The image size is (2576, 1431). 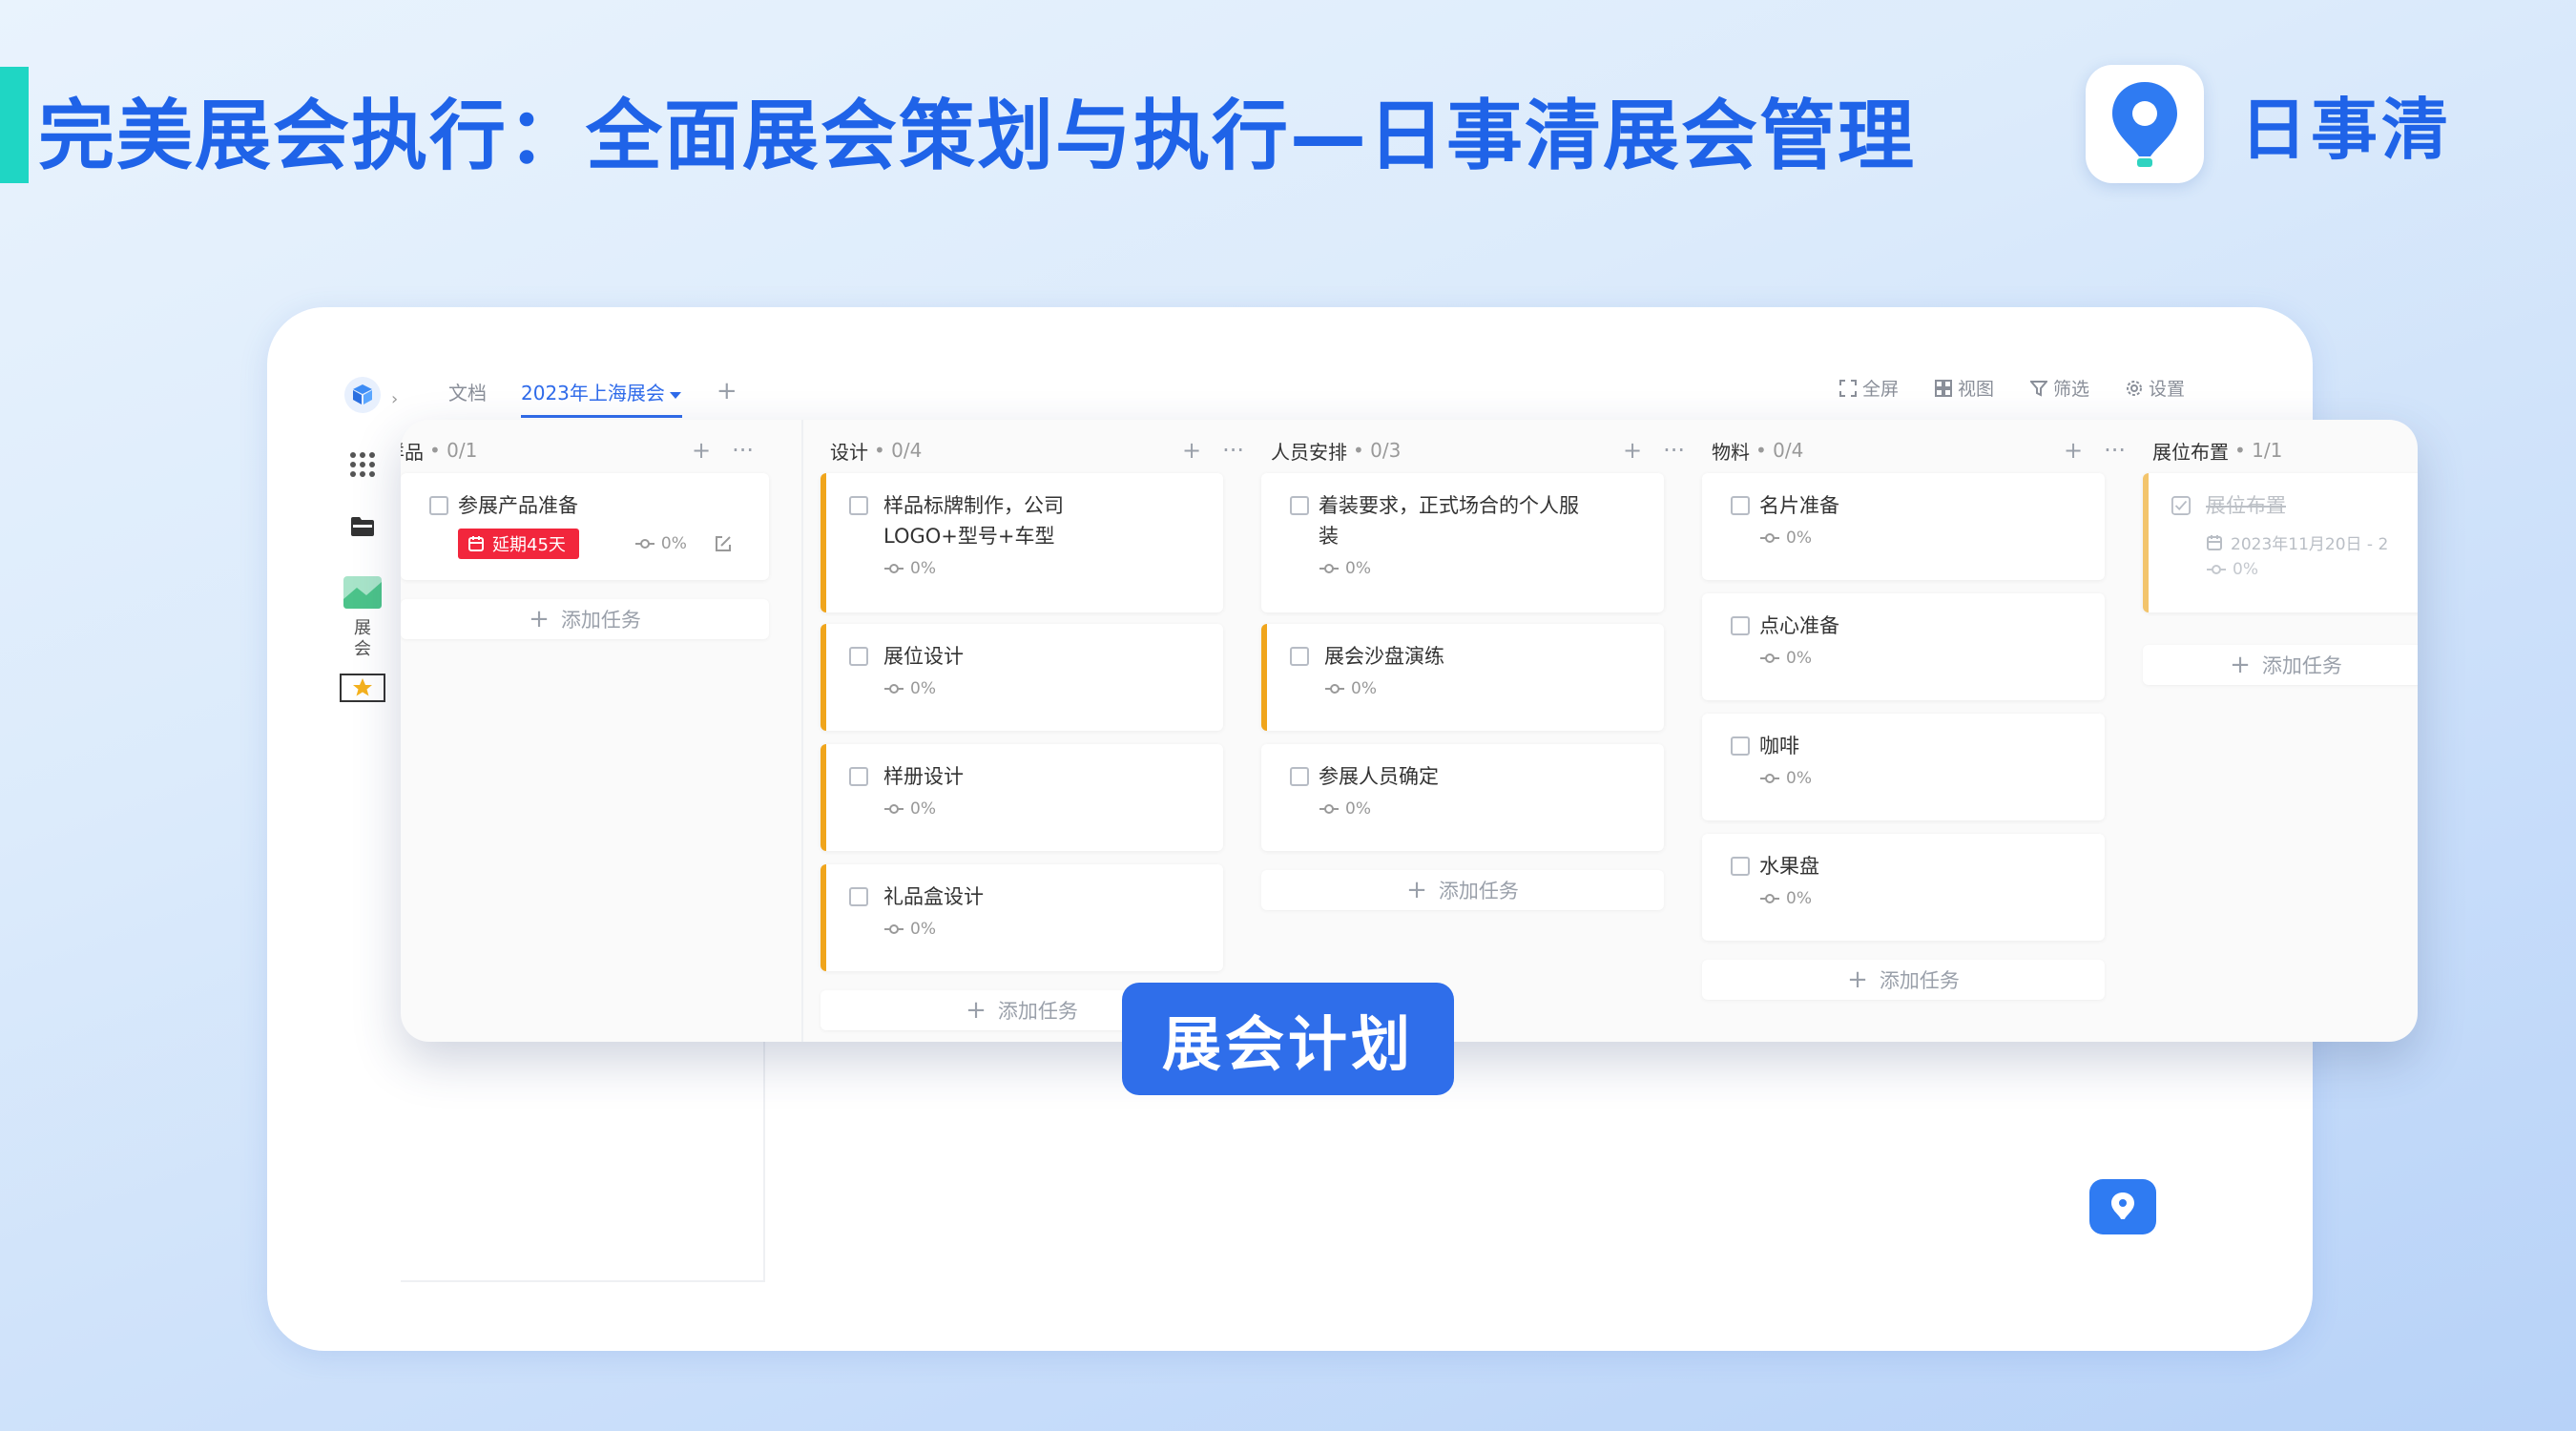 What do you see at coordinates (2122, 1206) in the screenshot?
I see `floating-help-button` at bounding box center [2122, 1206].